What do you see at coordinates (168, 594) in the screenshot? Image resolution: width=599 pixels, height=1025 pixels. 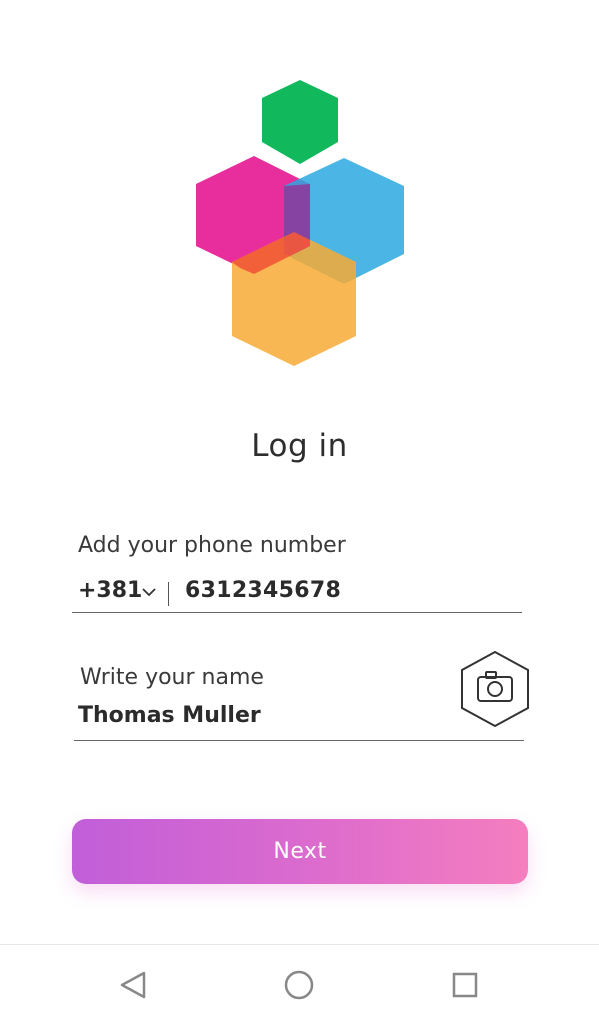 I see `country-code-divider` at bounding box center [168, 594].